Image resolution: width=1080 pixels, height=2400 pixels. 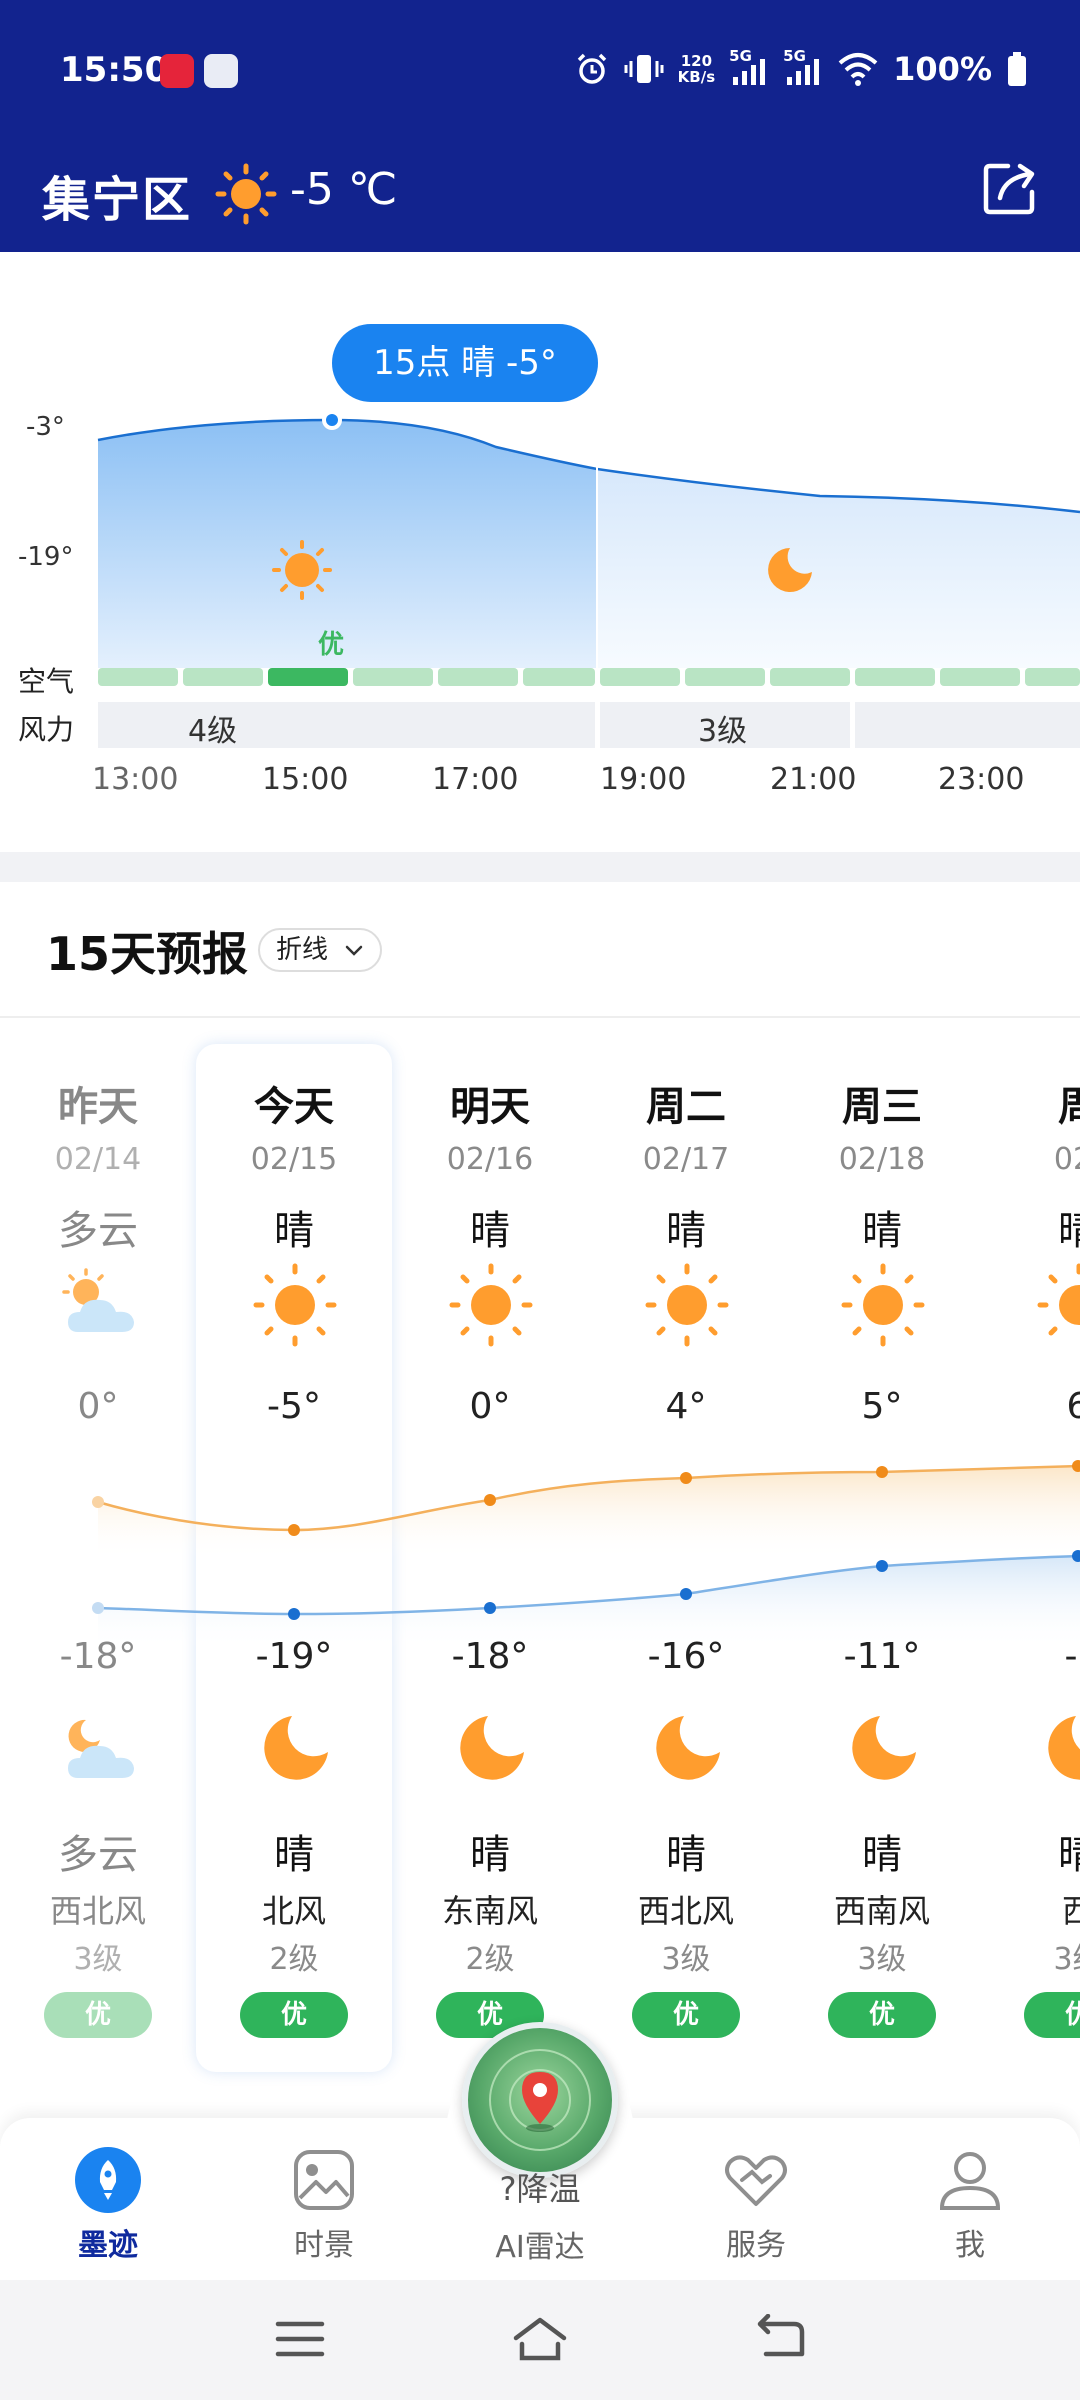 What do you see at coordinates (540, 196) in the screenshot?
I see `top-header: 集宁区 -5 ℃` at bounding box center [540, 196].